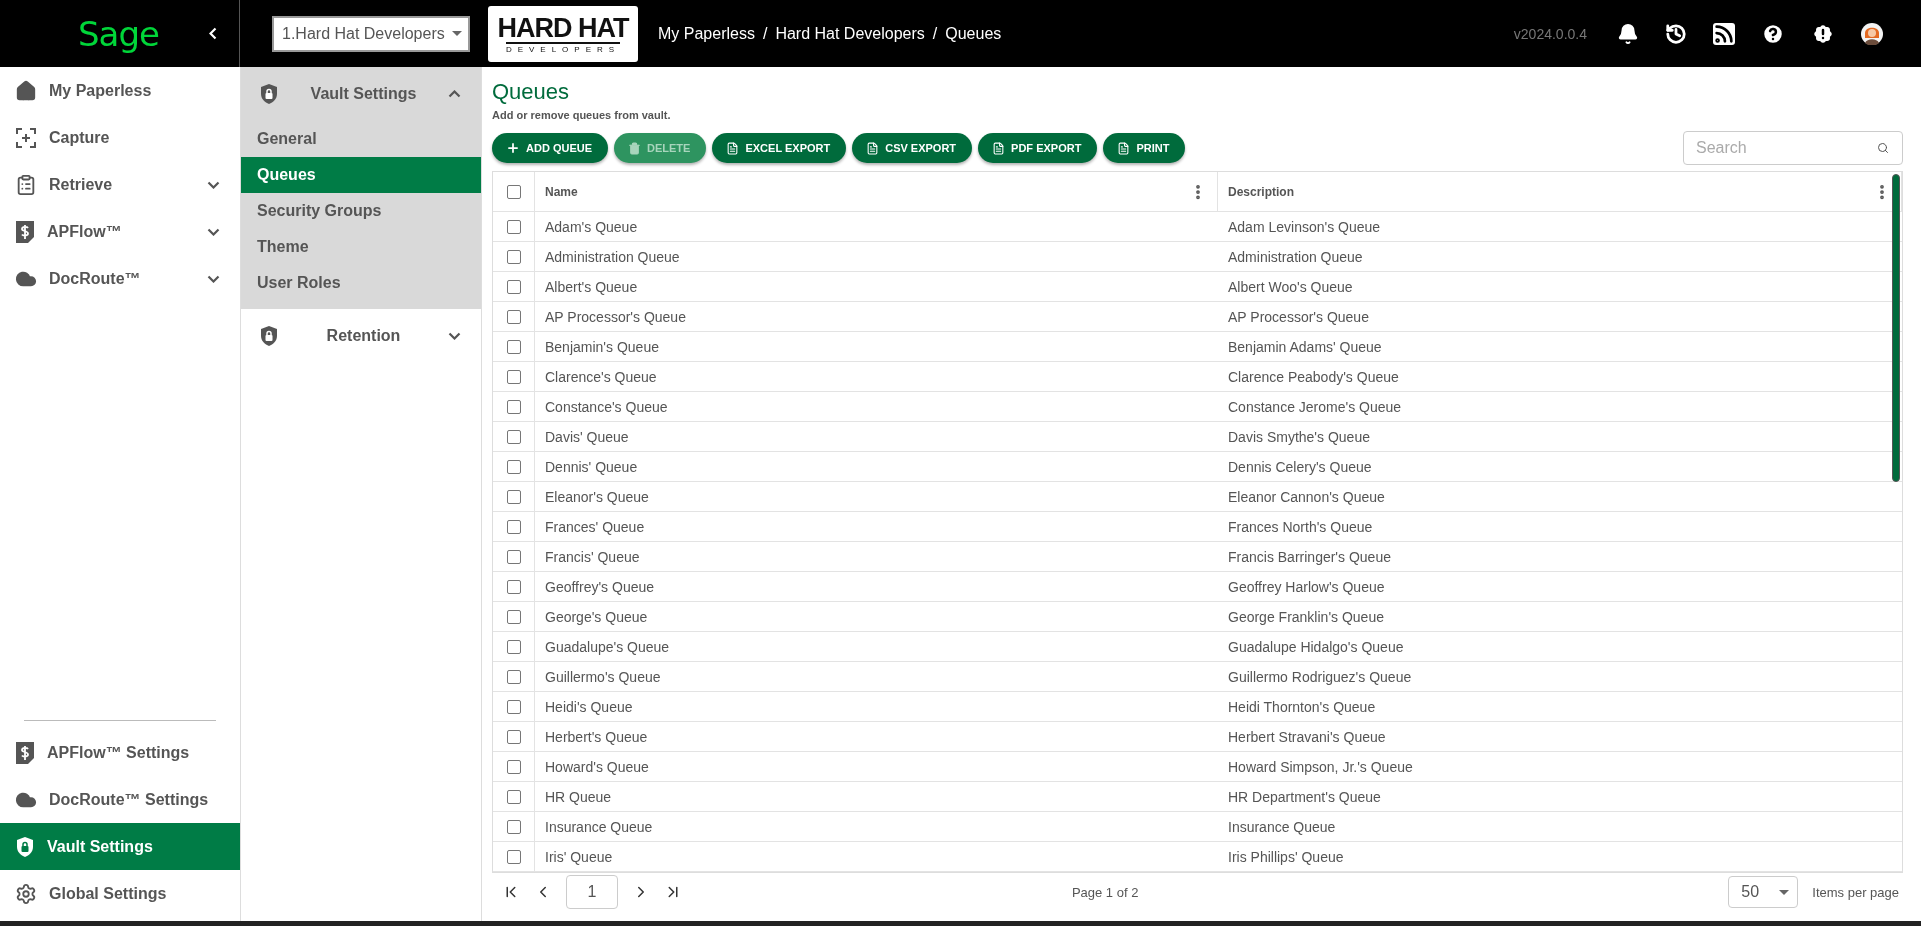 Image resolution: width=1921 pixels, height=926 pixels. I want to click on breadcrumb-link: Hard Hat Developers, so click(850, 33).